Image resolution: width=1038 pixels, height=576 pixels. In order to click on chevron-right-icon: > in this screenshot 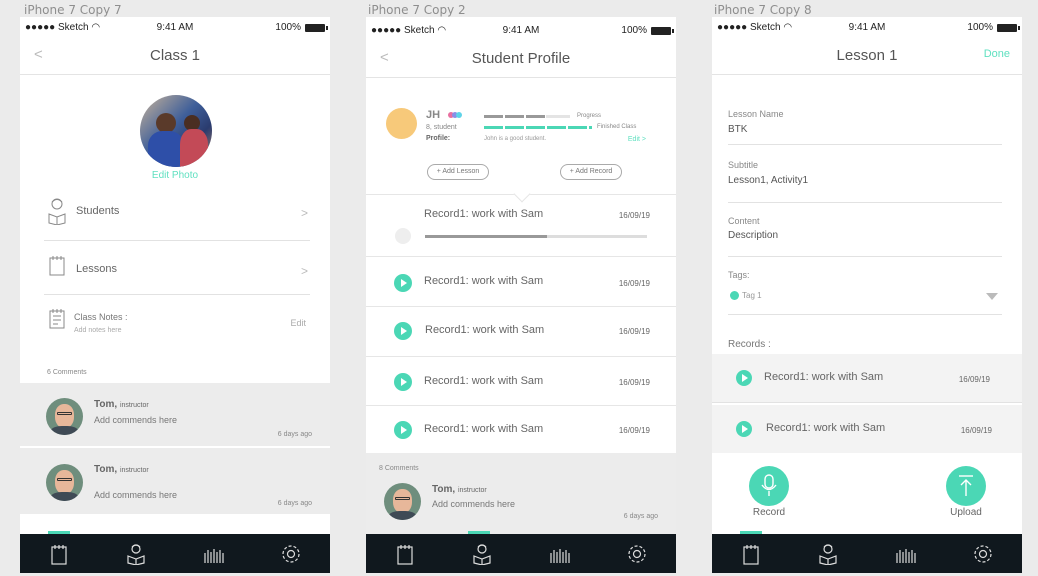, I will do `click(304, 271)`.